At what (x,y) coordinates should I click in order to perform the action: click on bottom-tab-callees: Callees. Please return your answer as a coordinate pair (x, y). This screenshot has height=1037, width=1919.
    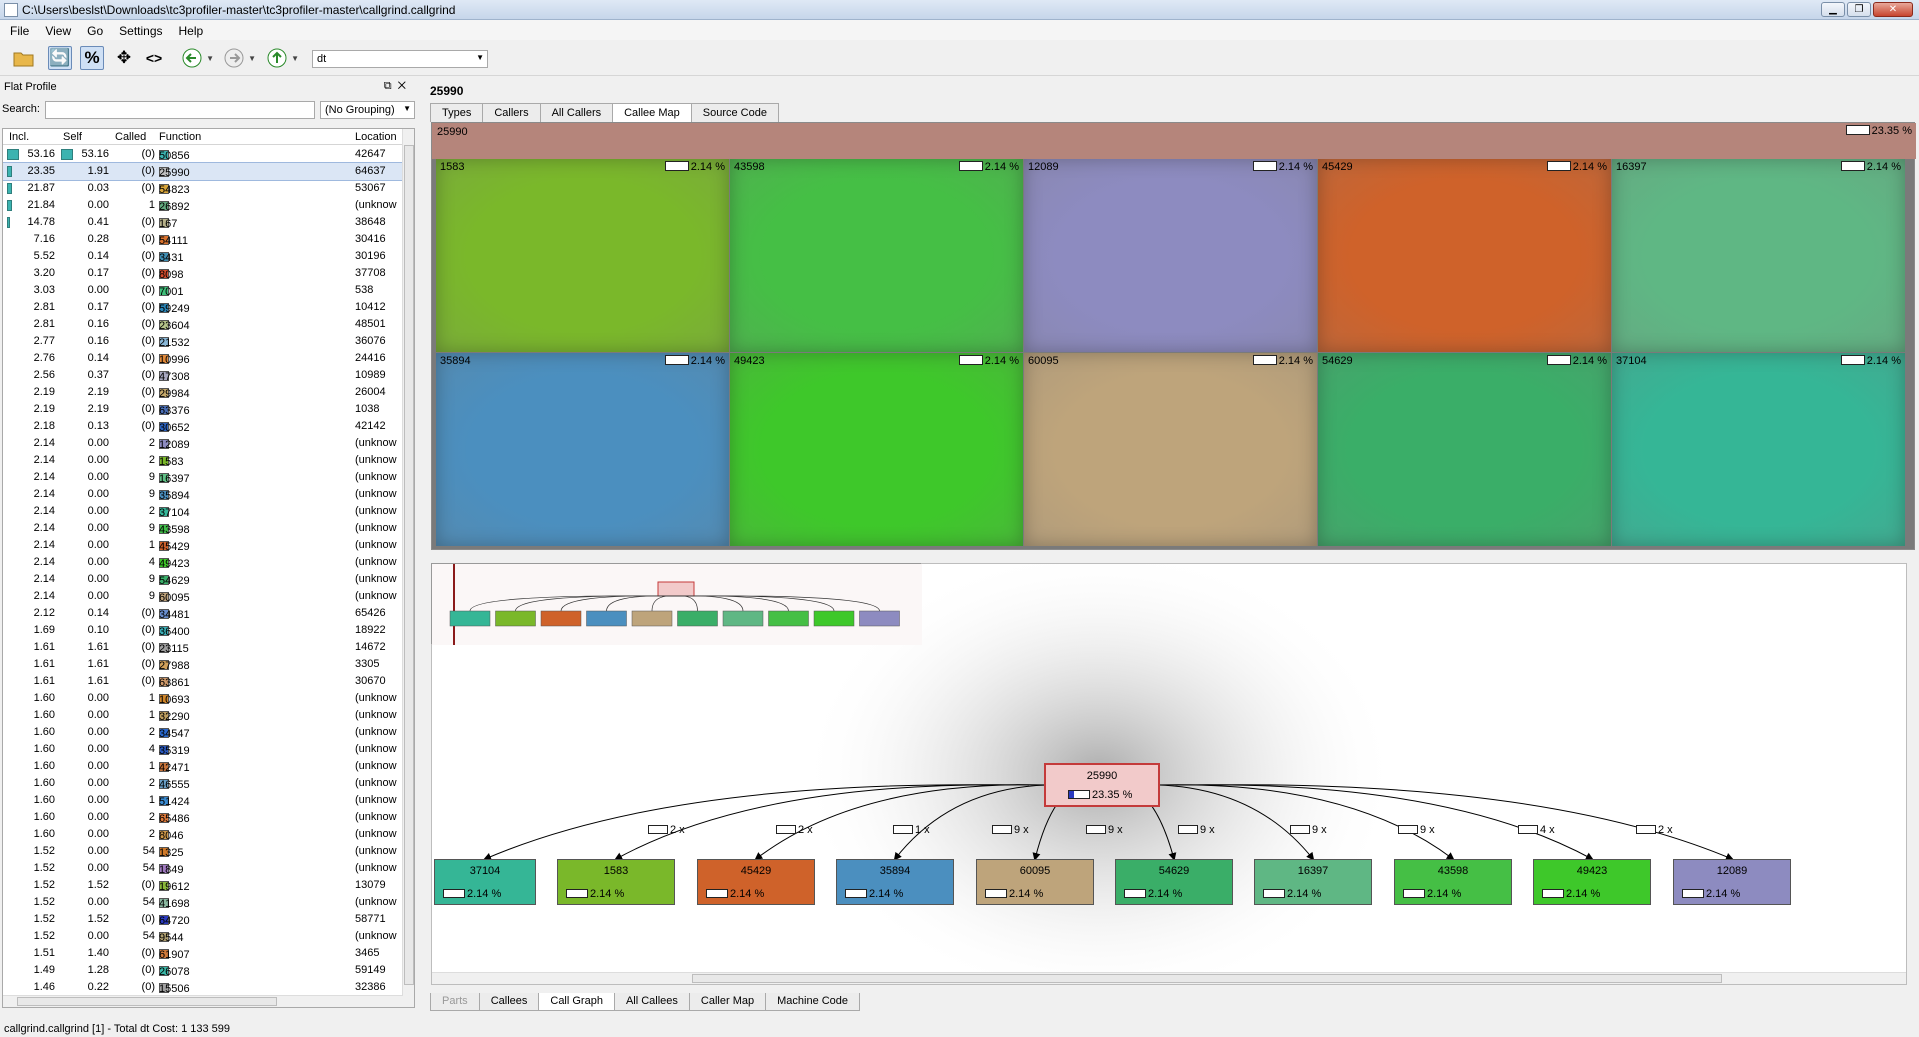
    Looking at the image, I should click on (509, 1002).